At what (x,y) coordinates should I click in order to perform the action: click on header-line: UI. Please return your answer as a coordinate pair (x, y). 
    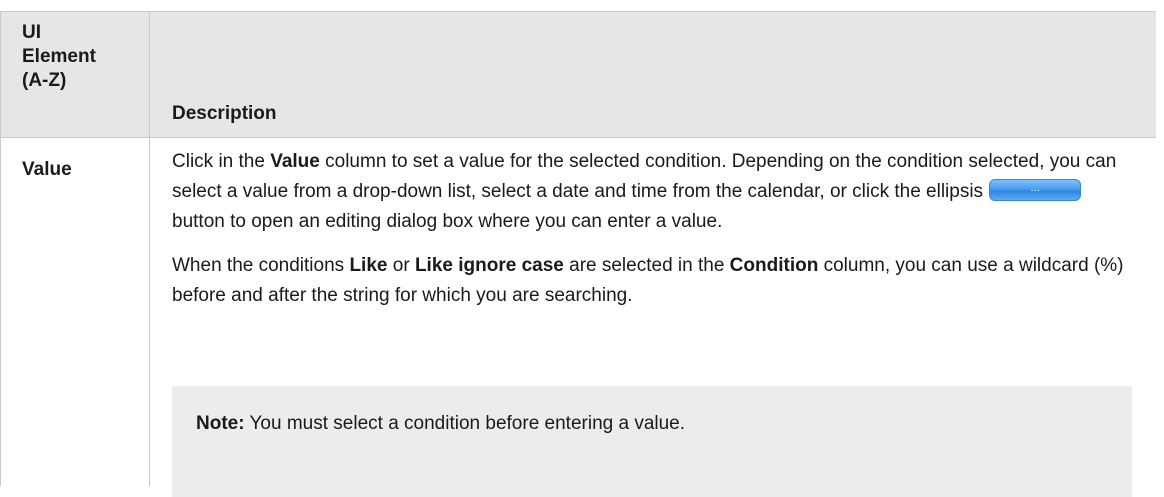
    Looking at the image, I should click on (31, 32).